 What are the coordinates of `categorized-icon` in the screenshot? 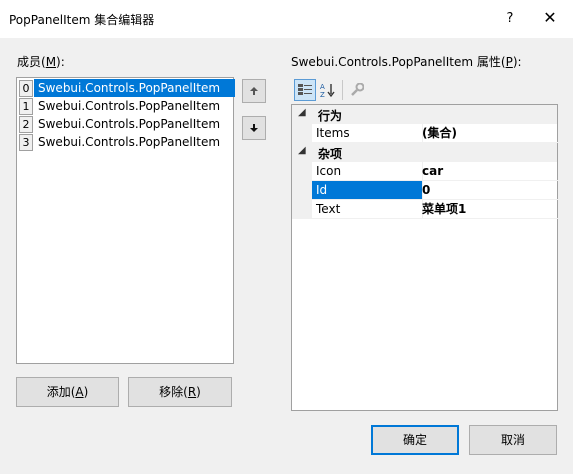 It's located at (305, 89).